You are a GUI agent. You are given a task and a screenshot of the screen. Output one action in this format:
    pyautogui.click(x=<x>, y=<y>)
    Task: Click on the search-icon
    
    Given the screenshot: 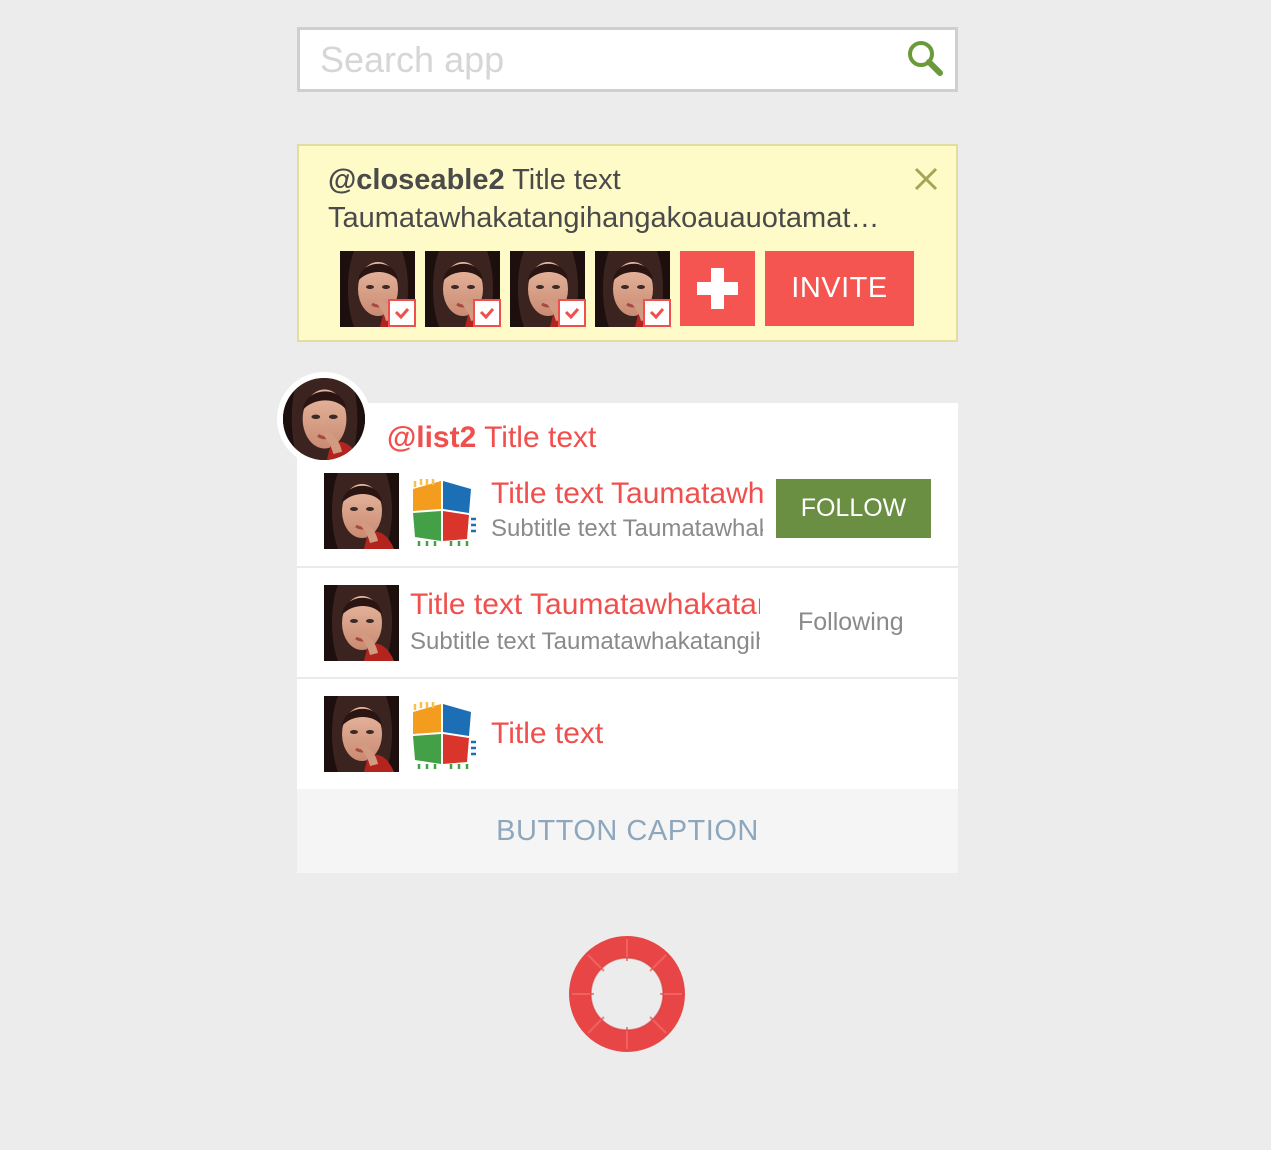 What is the action you would take?
    pyautogui.click(x=925, y=59)
    